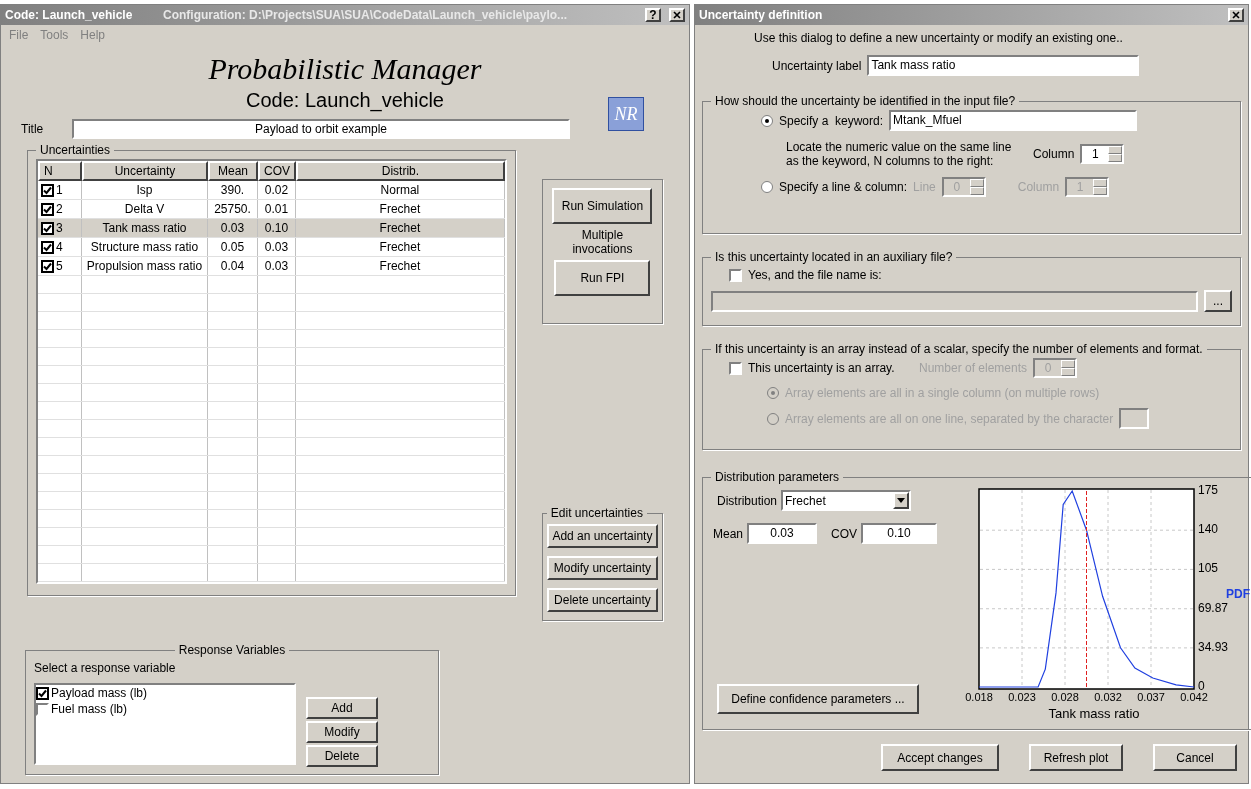 The image size is (1251, 789). What do you see at coordinates (1054, 154) in the screenshot?
I see `field-label: Column` at bounding box center [1054, 154].